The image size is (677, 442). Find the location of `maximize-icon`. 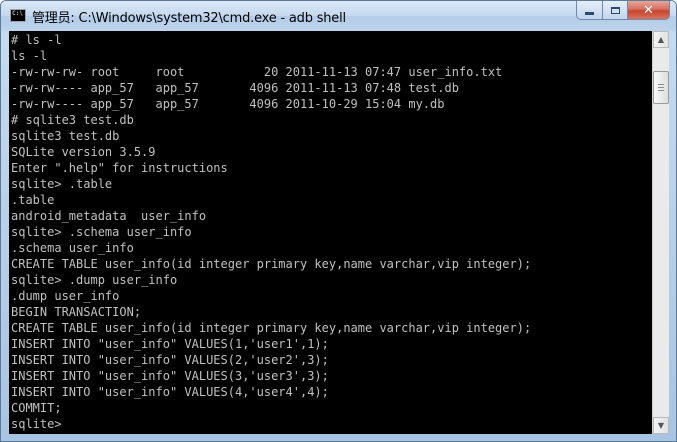

maximize-icon is located at coordinates (615, 10).